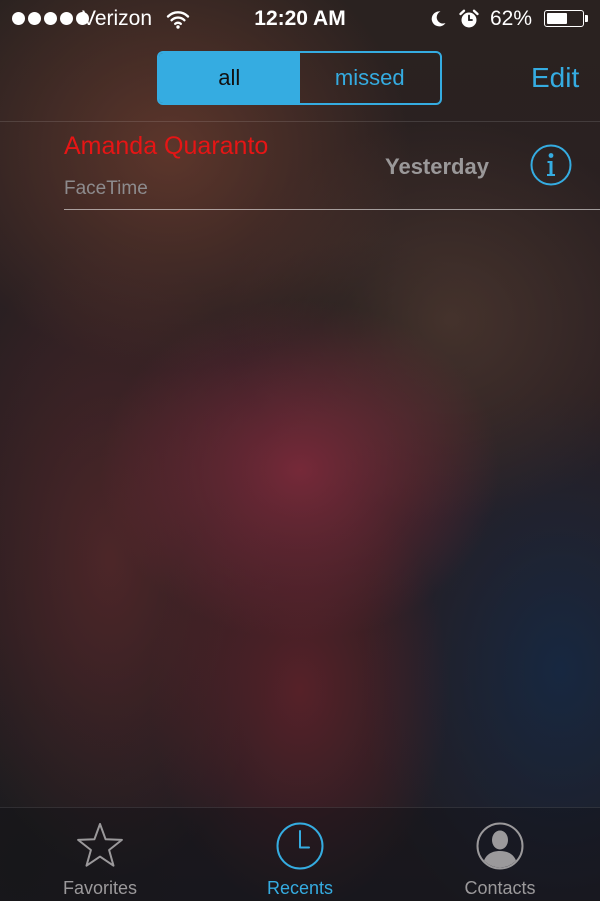 This screenshot has width=600, height=901. Describe the element at coordinates (557, 18) in the screenshot. I see `battery-level-fill` at that location.